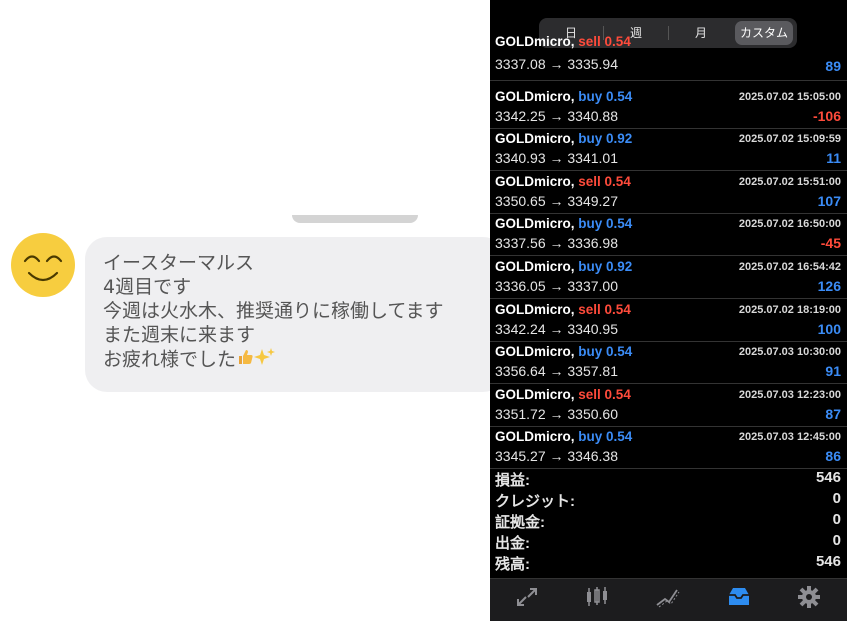 This screenshot has height=621, width=847. I want to click on trade-prices: 3337.08 → 3335.94, so click(556, 64).